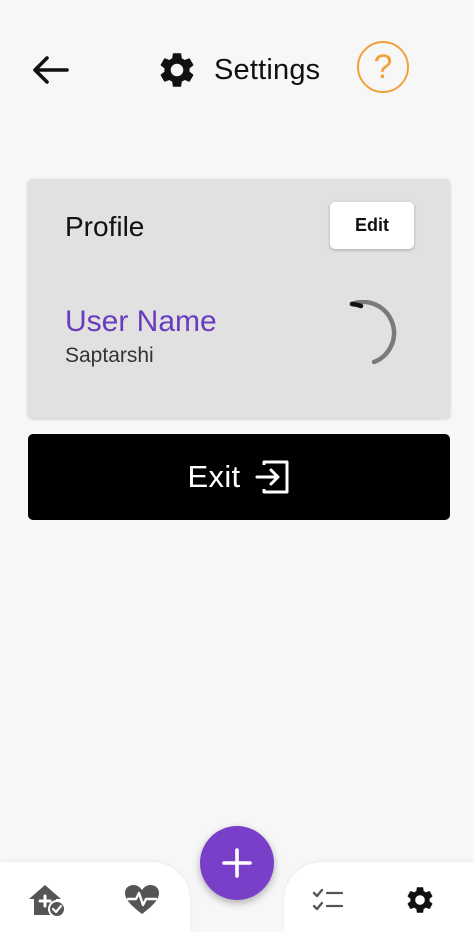  I want to click on question-mark-icon: ?, so click(383, 67).